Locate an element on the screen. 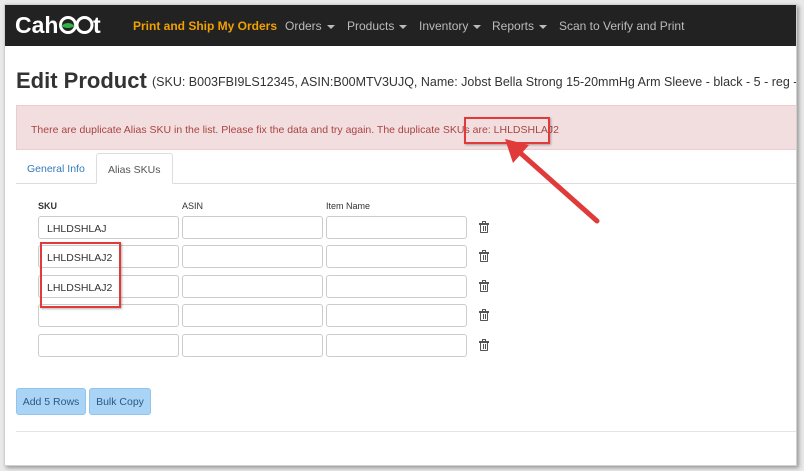 Image resolution: width=804 pixels, height=471 pixels. nav-label: Reports is located at coordinates (513, 26).